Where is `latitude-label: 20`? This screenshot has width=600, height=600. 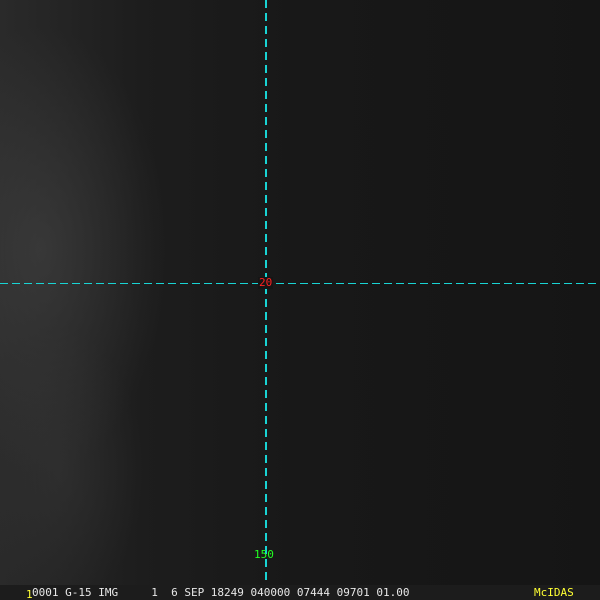 latitude-label: 20 is located at coordinates (266, 282).